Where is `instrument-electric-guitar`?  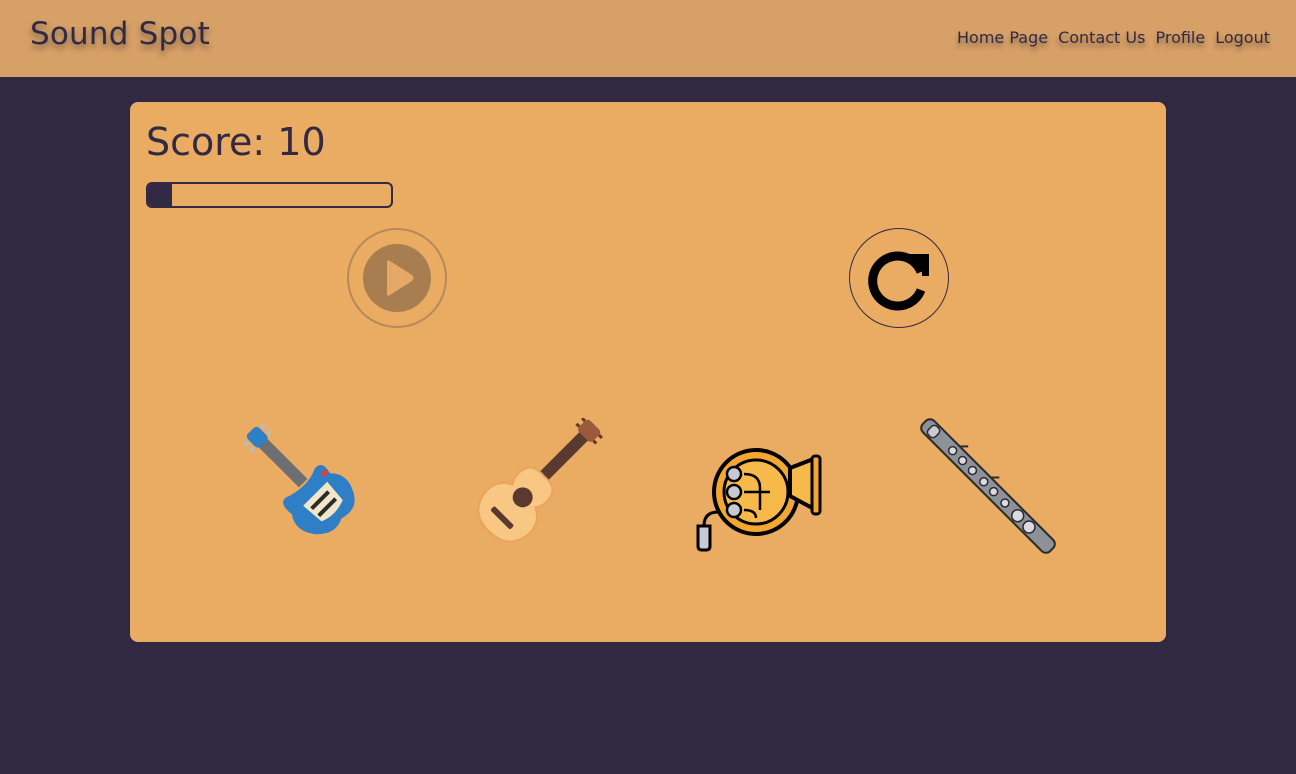
instrument-electric-guitar is located at coordinates (306, 486).